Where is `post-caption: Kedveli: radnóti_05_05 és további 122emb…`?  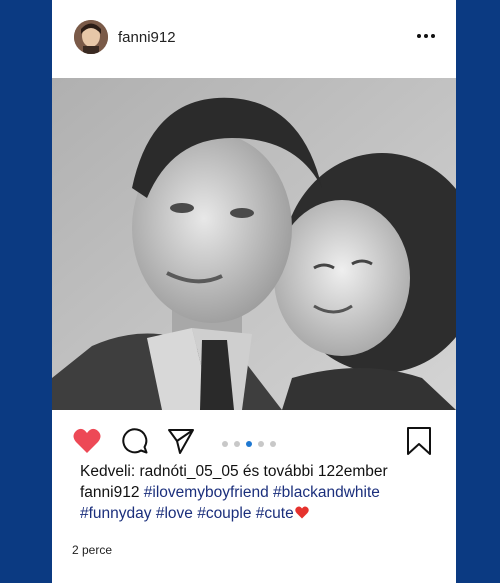 post-caption: Kedveli: radnóti_05_05 és további 122emb… is located at coordinates (260, 492).